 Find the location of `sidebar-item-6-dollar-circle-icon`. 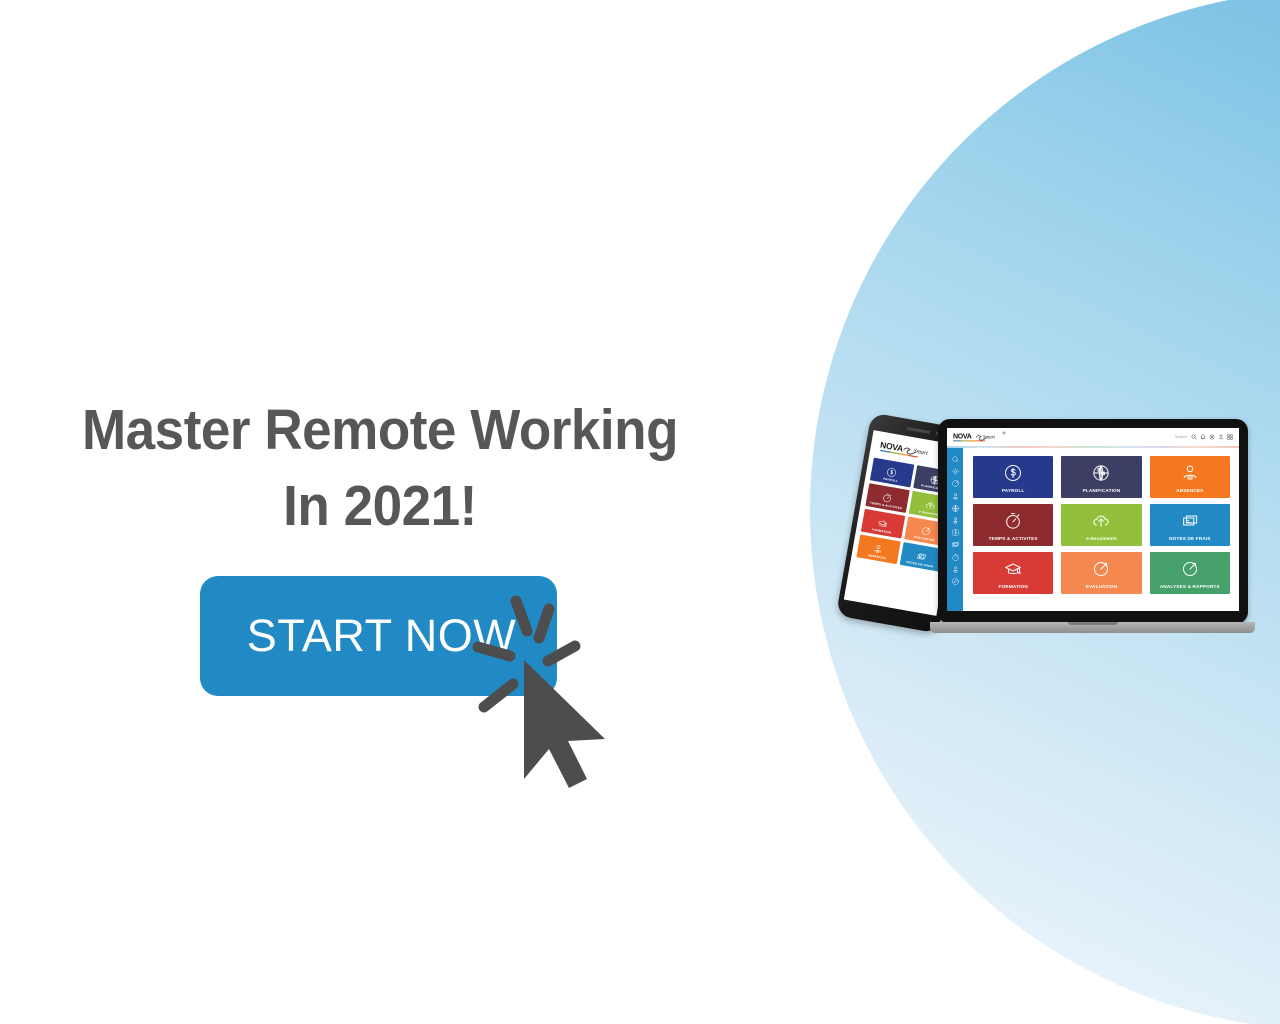

sidebar-item-6-dollar-circle-icon is located at coordinates (955, 530).